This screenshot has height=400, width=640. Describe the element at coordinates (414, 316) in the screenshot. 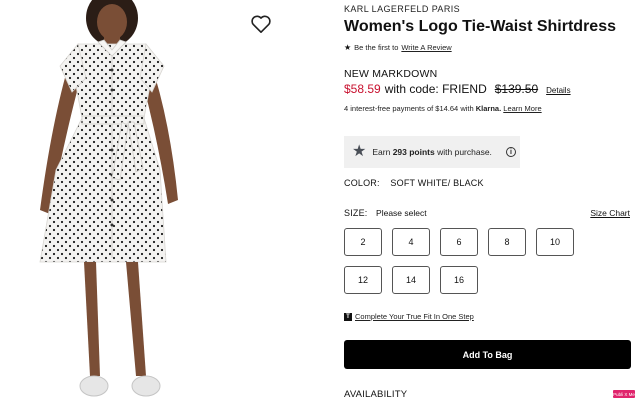

I see `true-fit-link: Complete Your True Fit In One Step` at that location.